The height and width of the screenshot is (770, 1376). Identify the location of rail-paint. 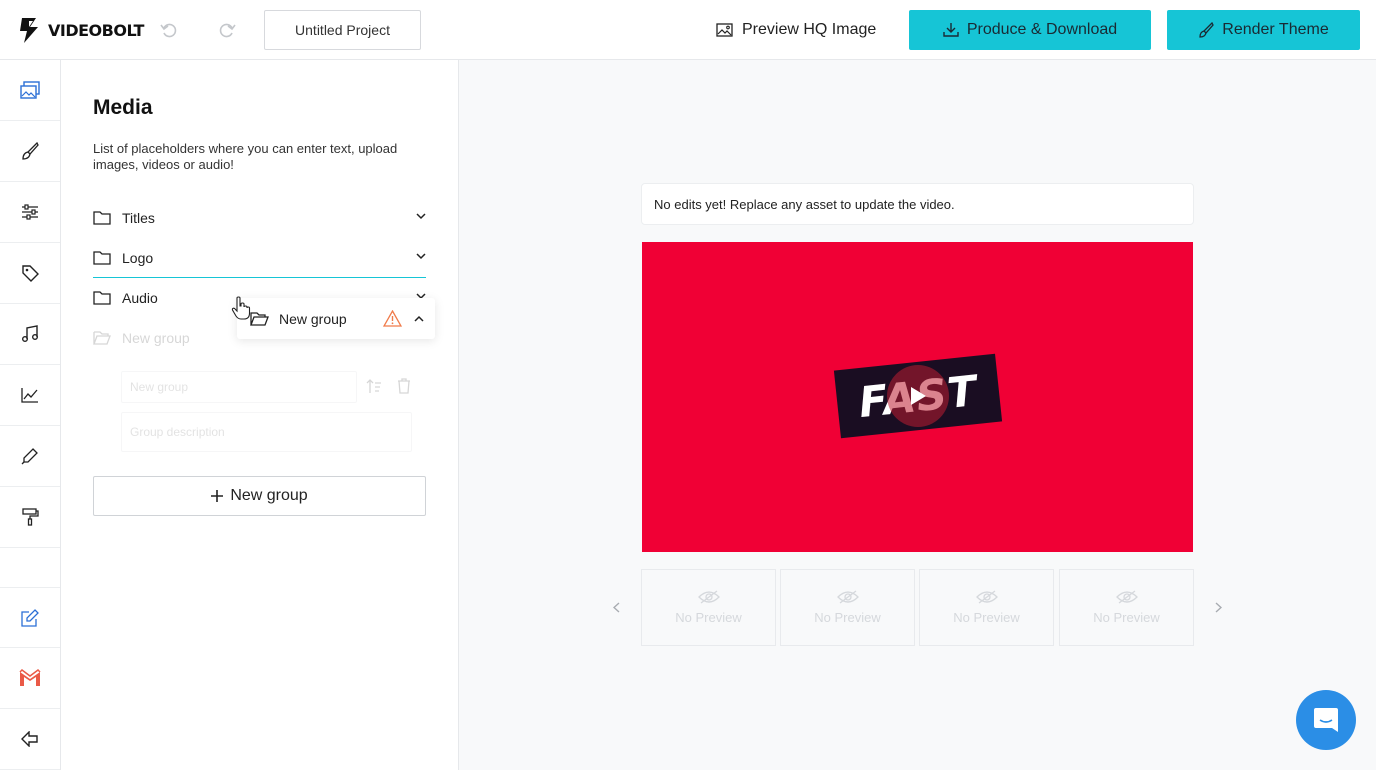
(30, 517).